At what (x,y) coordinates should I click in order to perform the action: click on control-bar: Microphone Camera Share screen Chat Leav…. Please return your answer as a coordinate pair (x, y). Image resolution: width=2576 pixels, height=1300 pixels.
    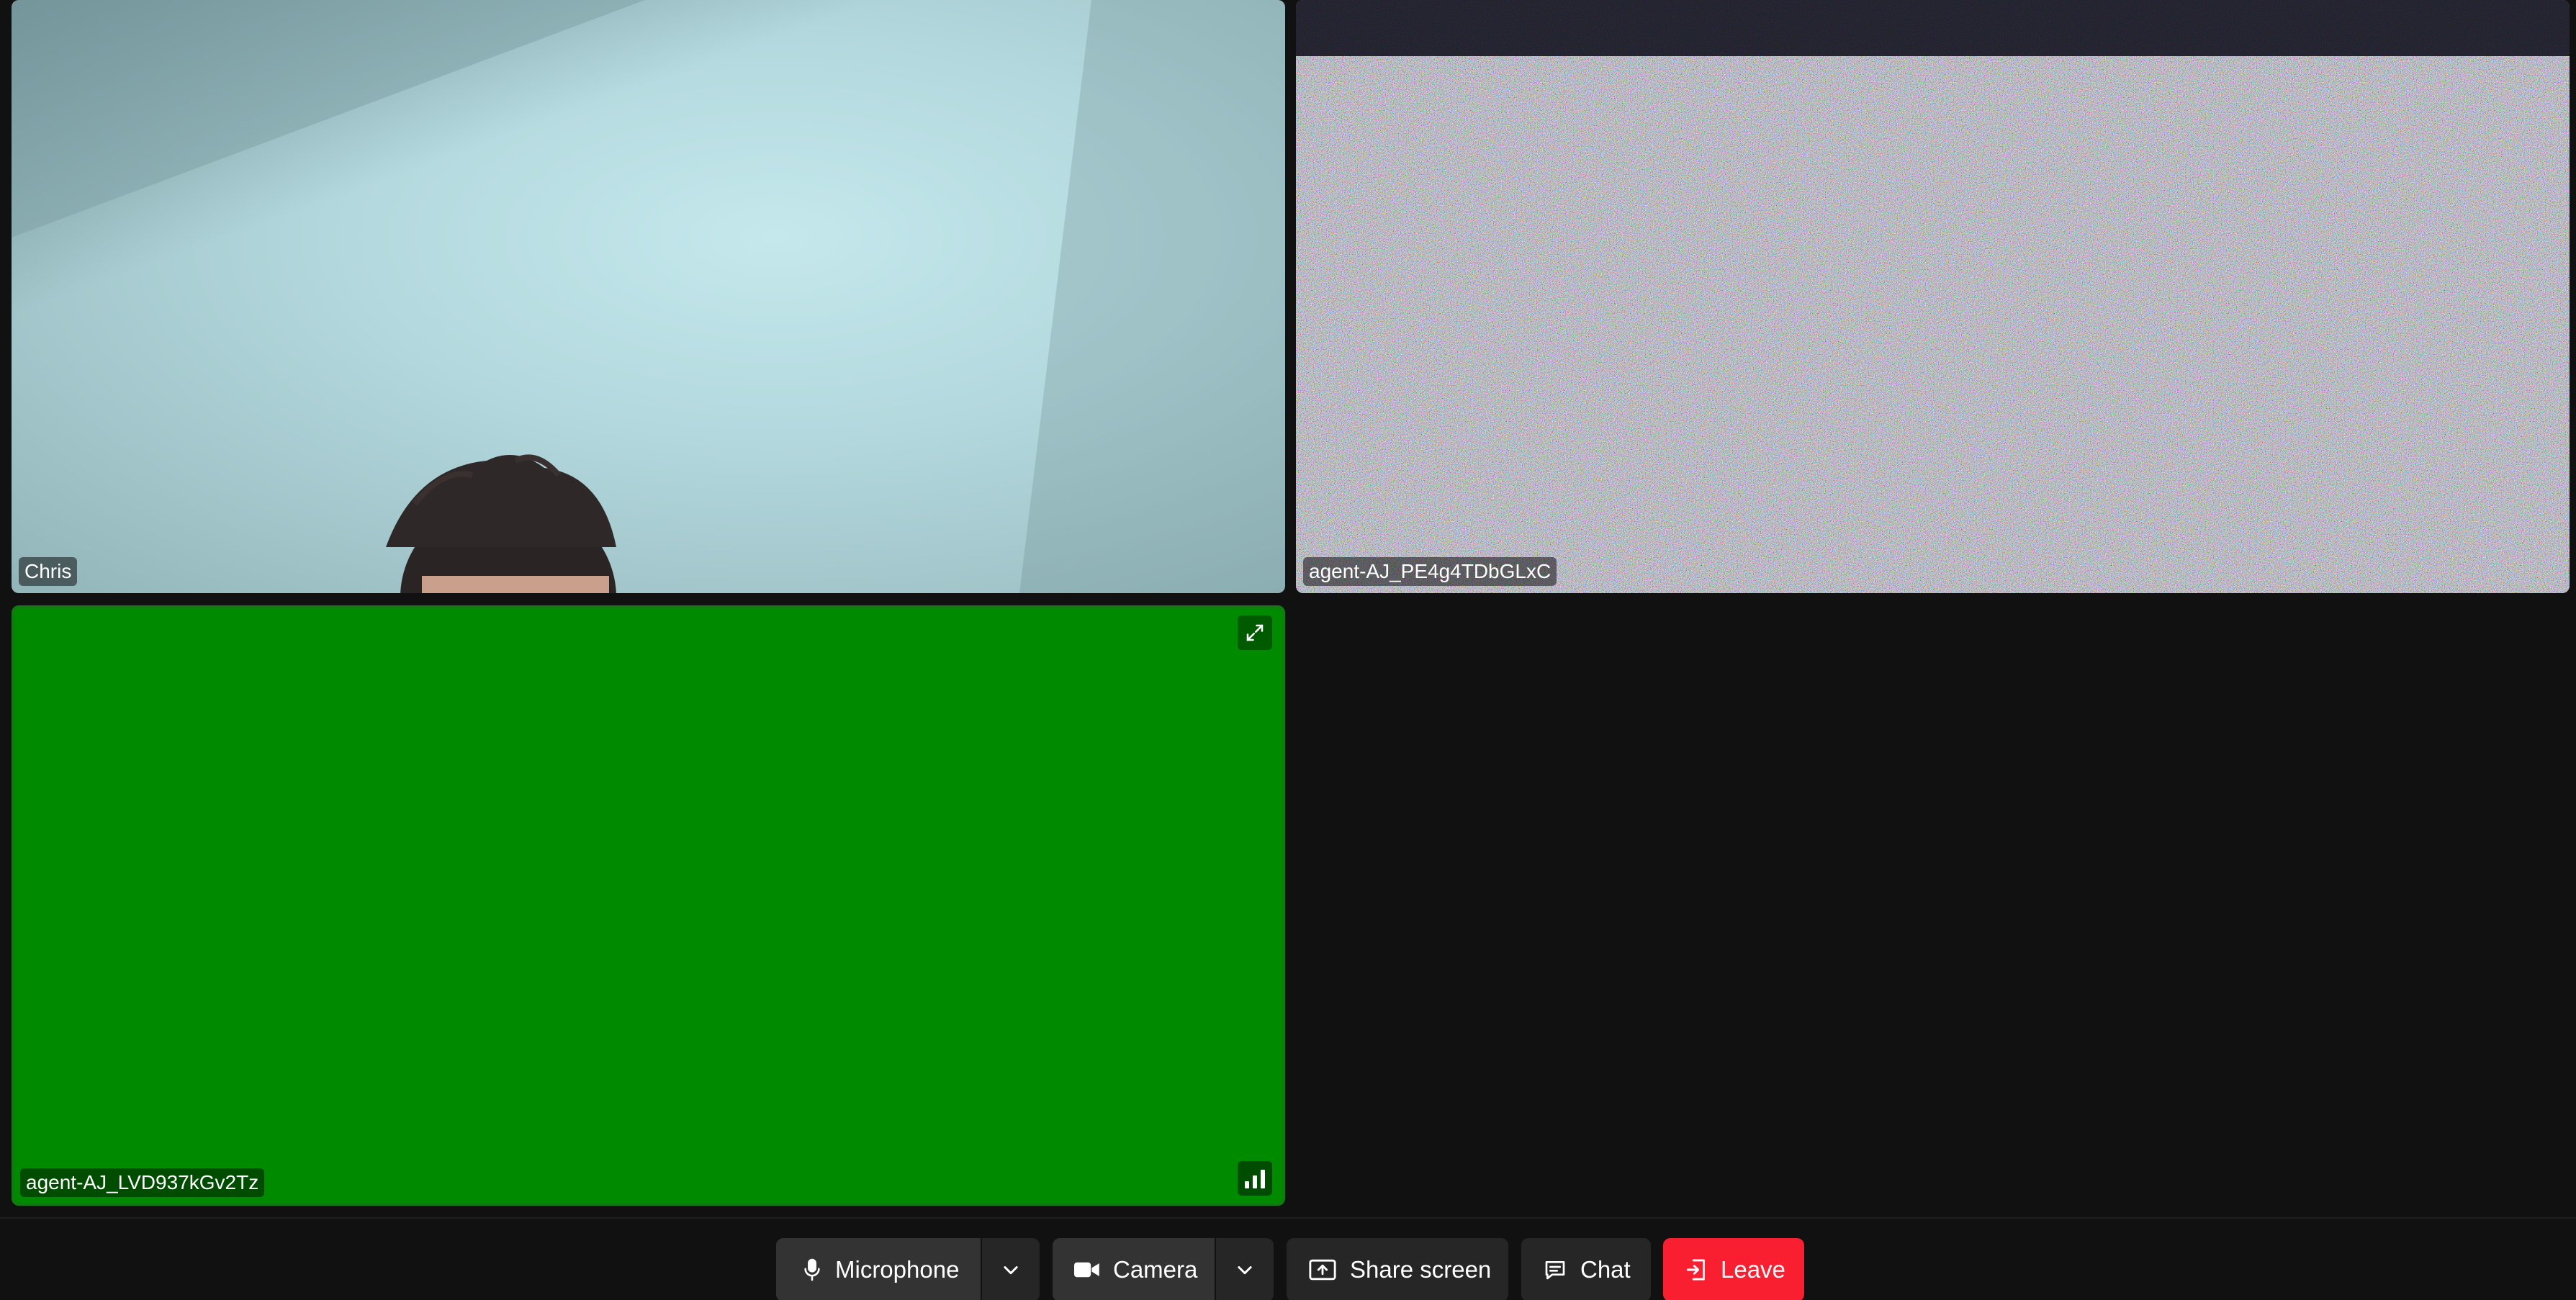
    Looking at the image, I should click on (1288, 1258).